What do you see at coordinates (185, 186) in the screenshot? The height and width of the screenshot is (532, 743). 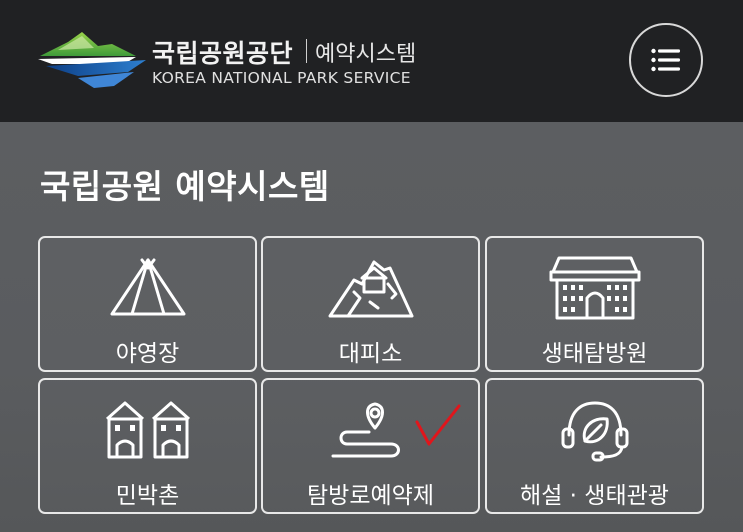 I see `page-title: 국립공원 예약시스템` at bounding box center [185, 186].